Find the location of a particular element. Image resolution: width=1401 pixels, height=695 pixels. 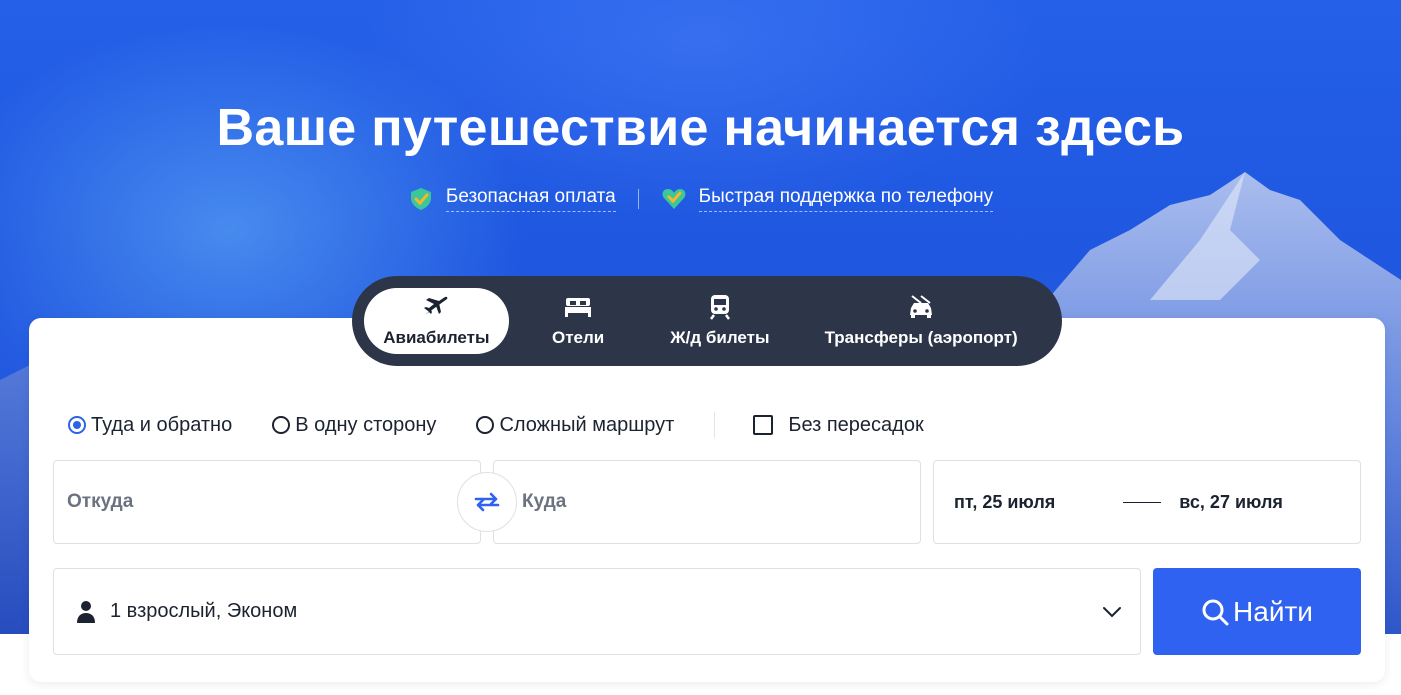

direct-only-option: Без пересадок is located at coordinates (838, 425).